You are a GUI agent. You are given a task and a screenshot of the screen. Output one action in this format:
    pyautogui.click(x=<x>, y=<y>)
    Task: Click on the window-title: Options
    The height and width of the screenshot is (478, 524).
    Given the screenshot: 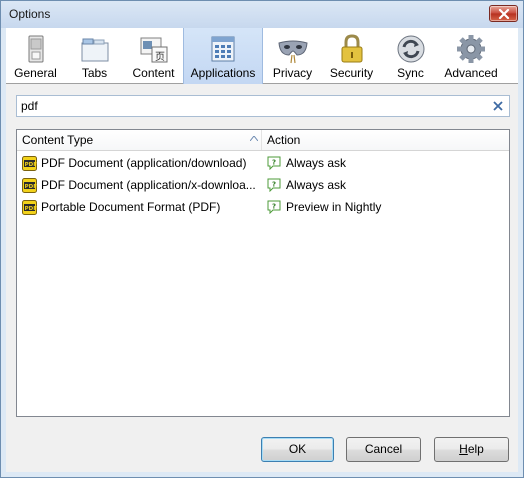 What is the action you would take?
    pyautogui.click(x=30, y=14)
    